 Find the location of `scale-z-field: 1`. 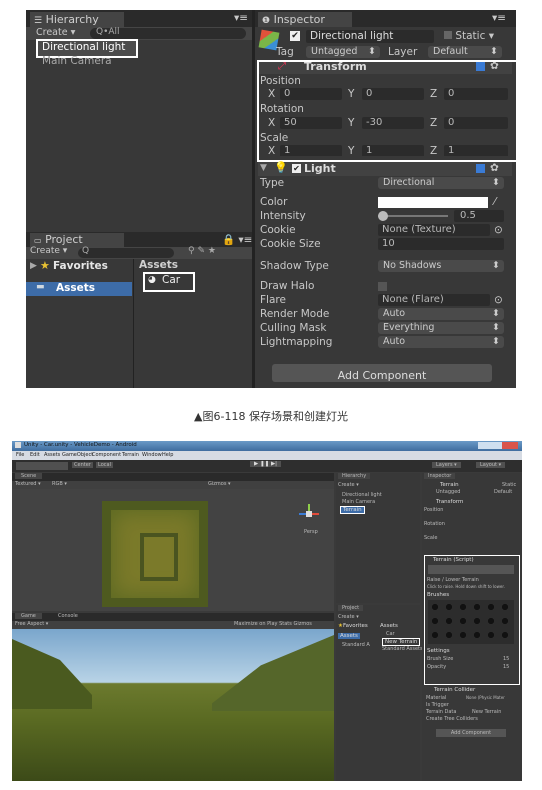

scale-z-field: 1 is located at coordinates (476, 150).